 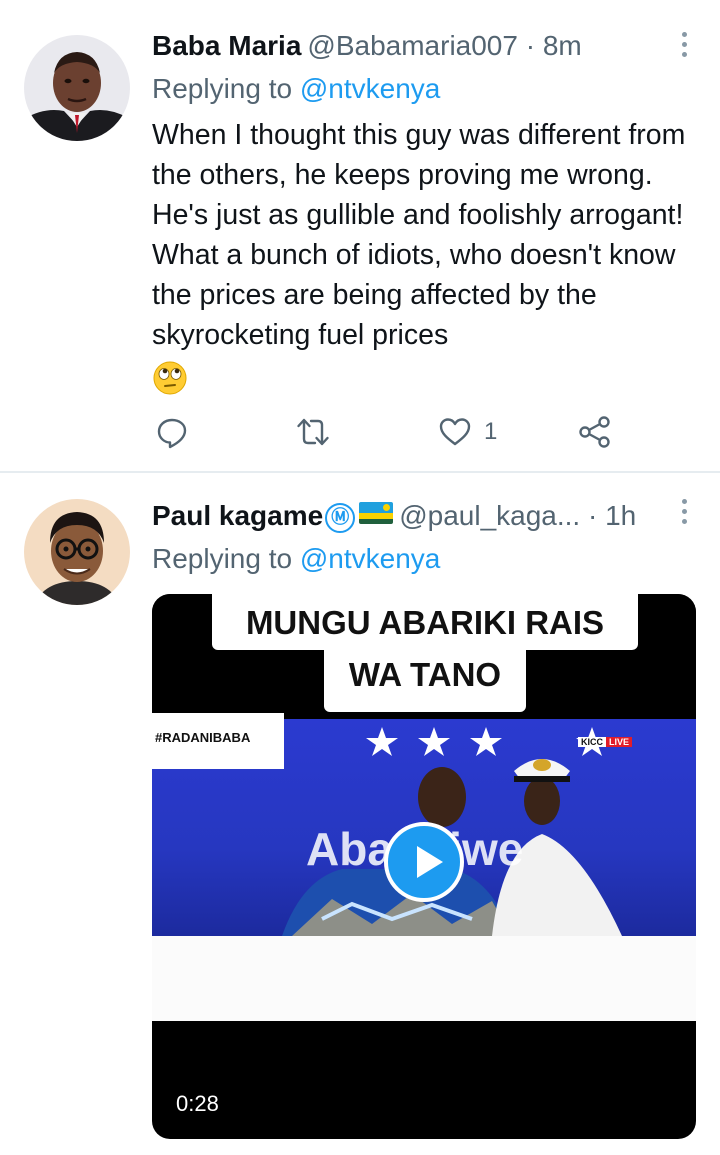 What do you see at coordinates (197, 1103) in the screenshot?
I see `video-duration: 0:28` at bounding box center [197, 1103].